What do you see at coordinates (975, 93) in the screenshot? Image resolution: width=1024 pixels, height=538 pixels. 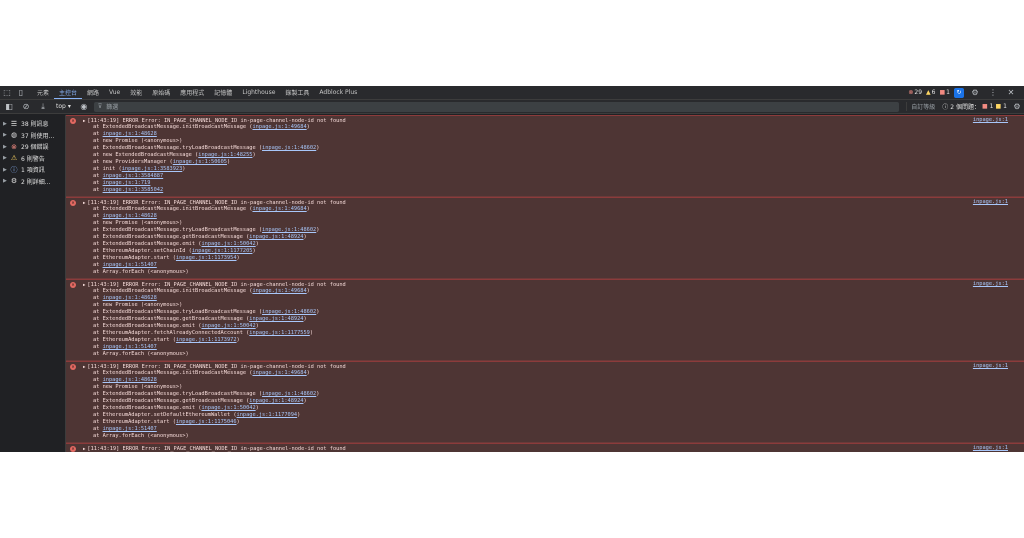 I see `settings-gear-icon: ⚙` at bounding box center [975, 93].